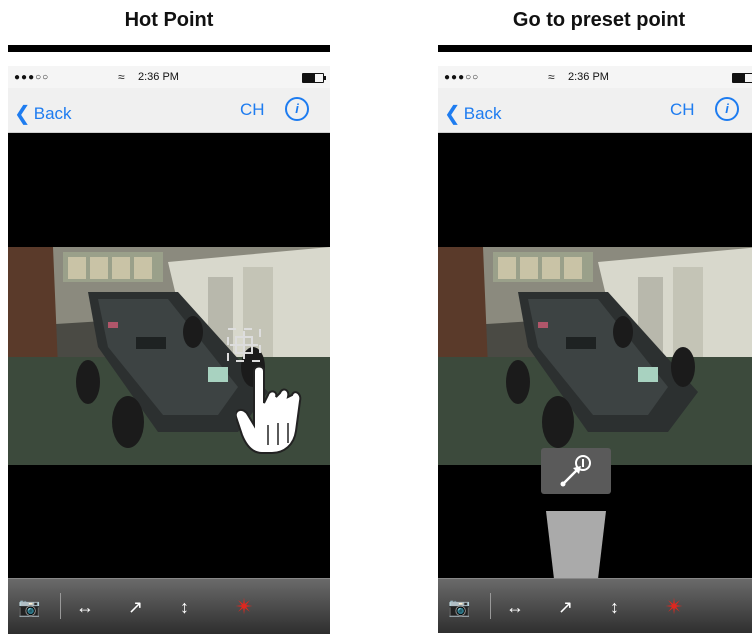 The width and height of the screenshot is (752, 634). What do you see at coordinates (599, 20) in the screenshot?
I see `panel-heading: Go to preset point` at bounding box center [599, 20].